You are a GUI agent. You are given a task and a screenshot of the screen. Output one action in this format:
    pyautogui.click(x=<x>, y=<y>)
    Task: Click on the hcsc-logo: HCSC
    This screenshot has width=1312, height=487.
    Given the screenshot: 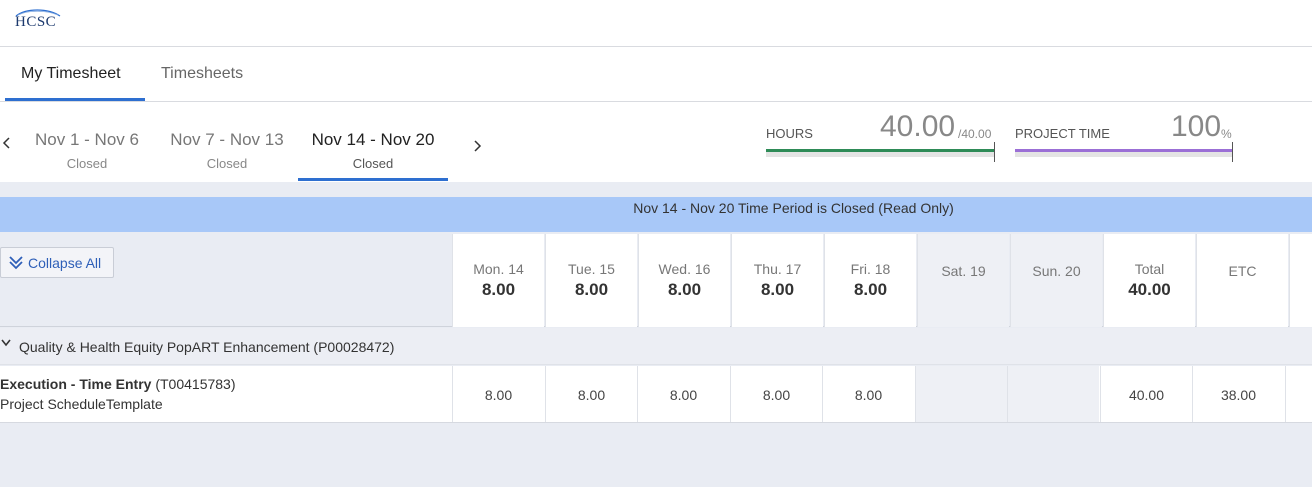 What is the action you would take?
    pyautogui.click(x=38, y=21)
    